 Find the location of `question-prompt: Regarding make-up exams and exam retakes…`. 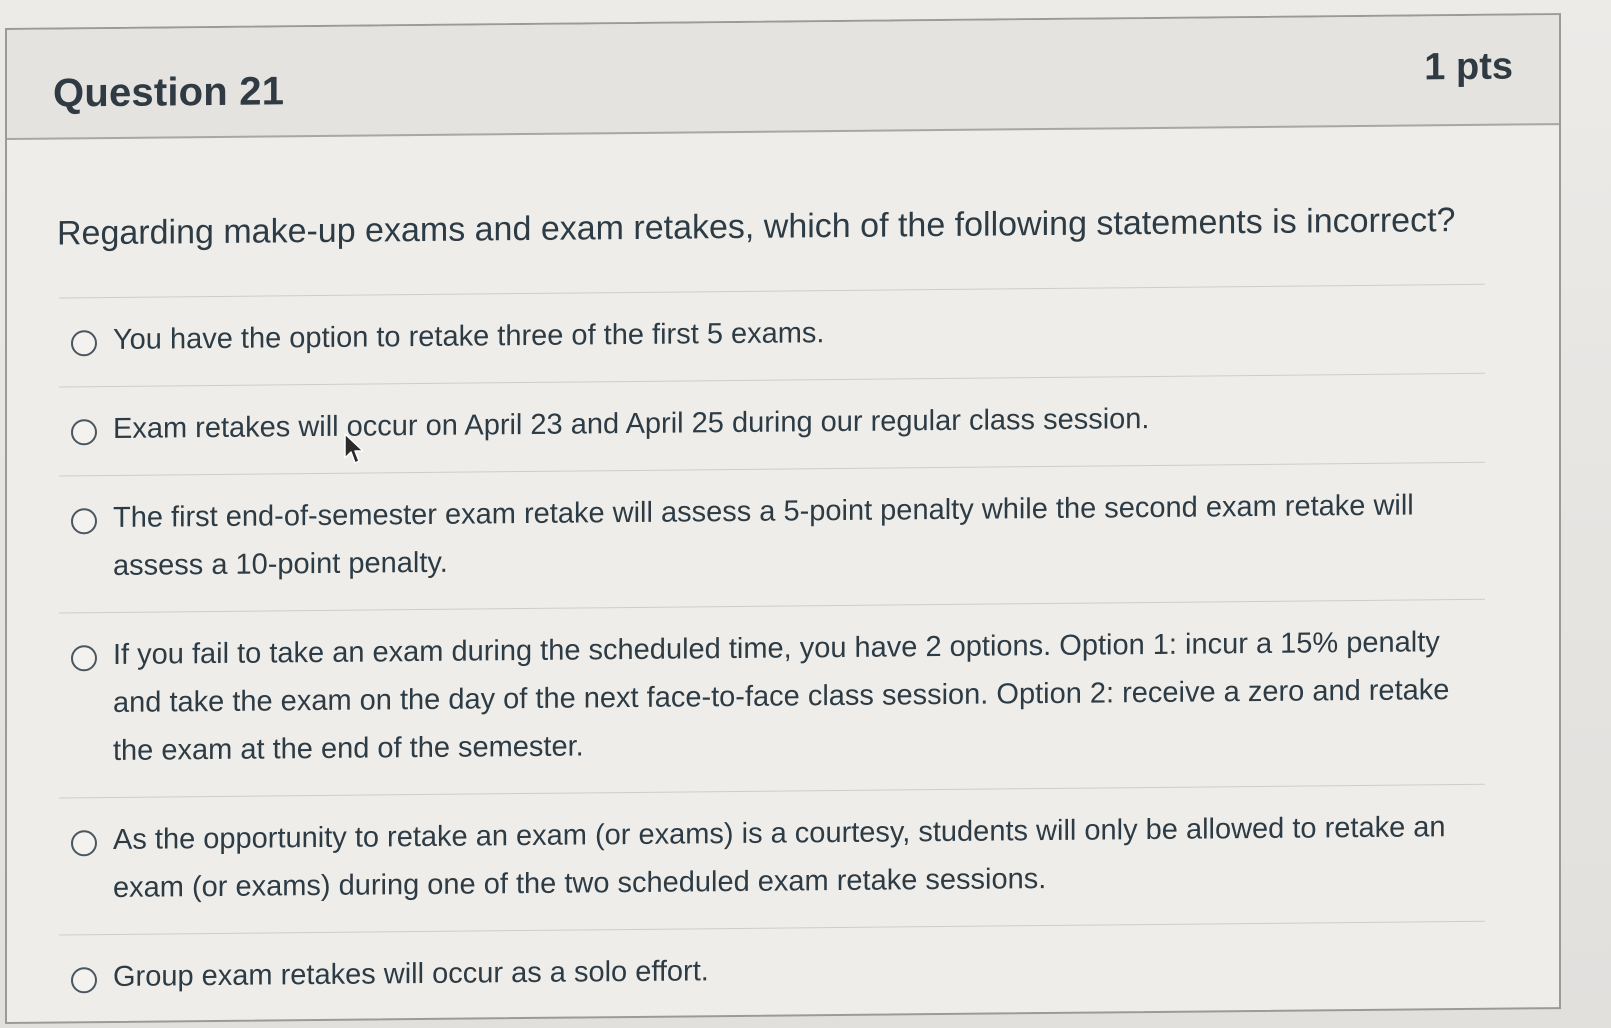

question-prompt: Regarding make-up exams and exam retakes… is located at coordinates (756, 227).